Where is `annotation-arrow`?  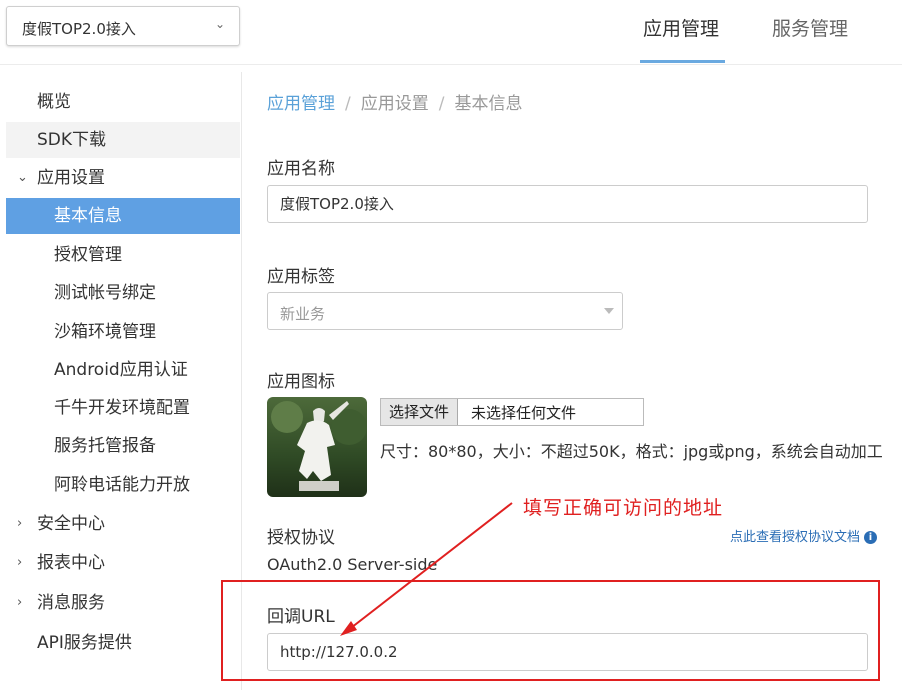
annotation-arrow is located at coordinates (426, 569).